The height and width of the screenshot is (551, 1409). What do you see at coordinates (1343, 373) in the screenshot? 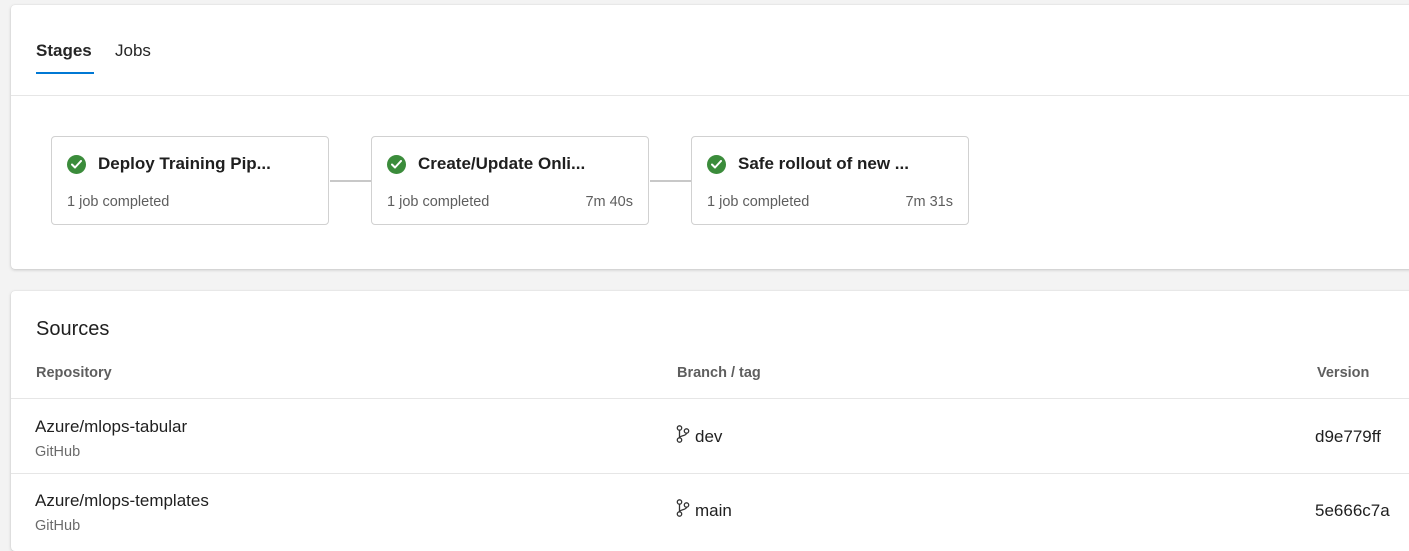
I see `column-header-version: Version` at bounding box center [1343, 373].